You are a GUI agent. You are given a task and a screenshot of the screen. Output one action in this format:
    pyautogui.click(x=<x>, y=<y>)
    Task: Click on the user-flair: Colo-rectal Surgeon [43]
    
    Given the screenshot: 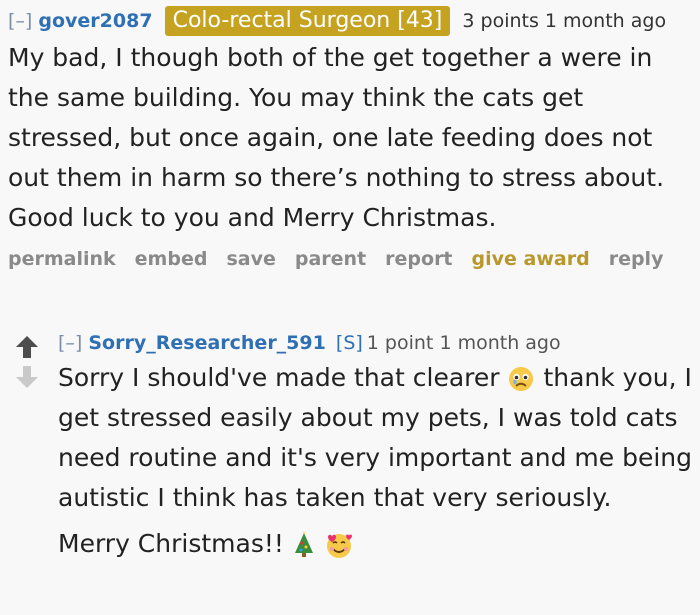 What is the action you would take?
    pyautogui.click(x=307, y=21)
    